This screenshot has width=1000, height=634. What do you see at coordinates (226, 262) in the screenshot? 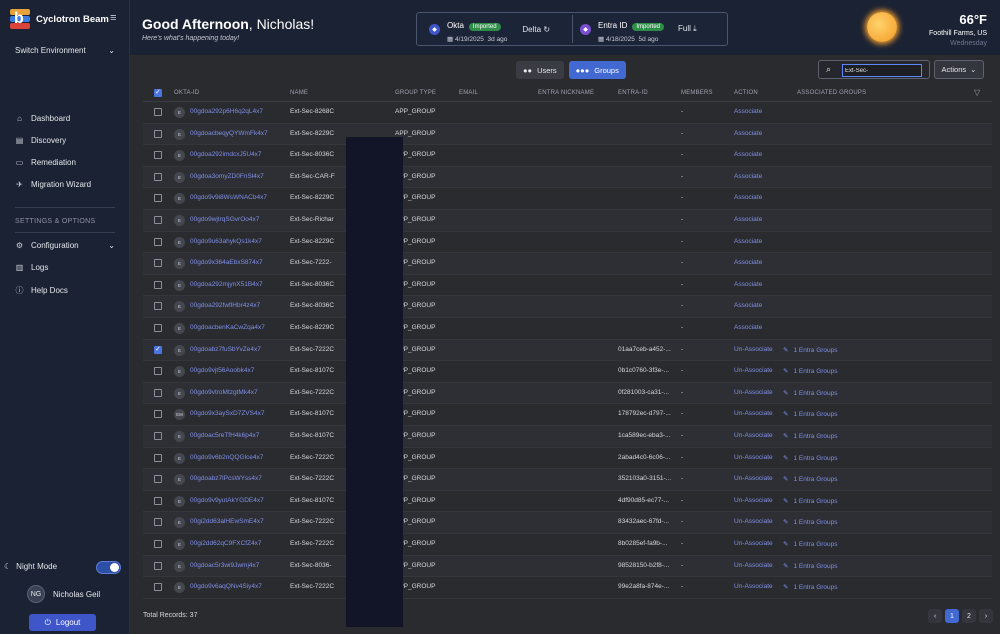
I see `okta-id-link: 00gdo9x364aEbxS874x7` at bounding box center [226, 262].